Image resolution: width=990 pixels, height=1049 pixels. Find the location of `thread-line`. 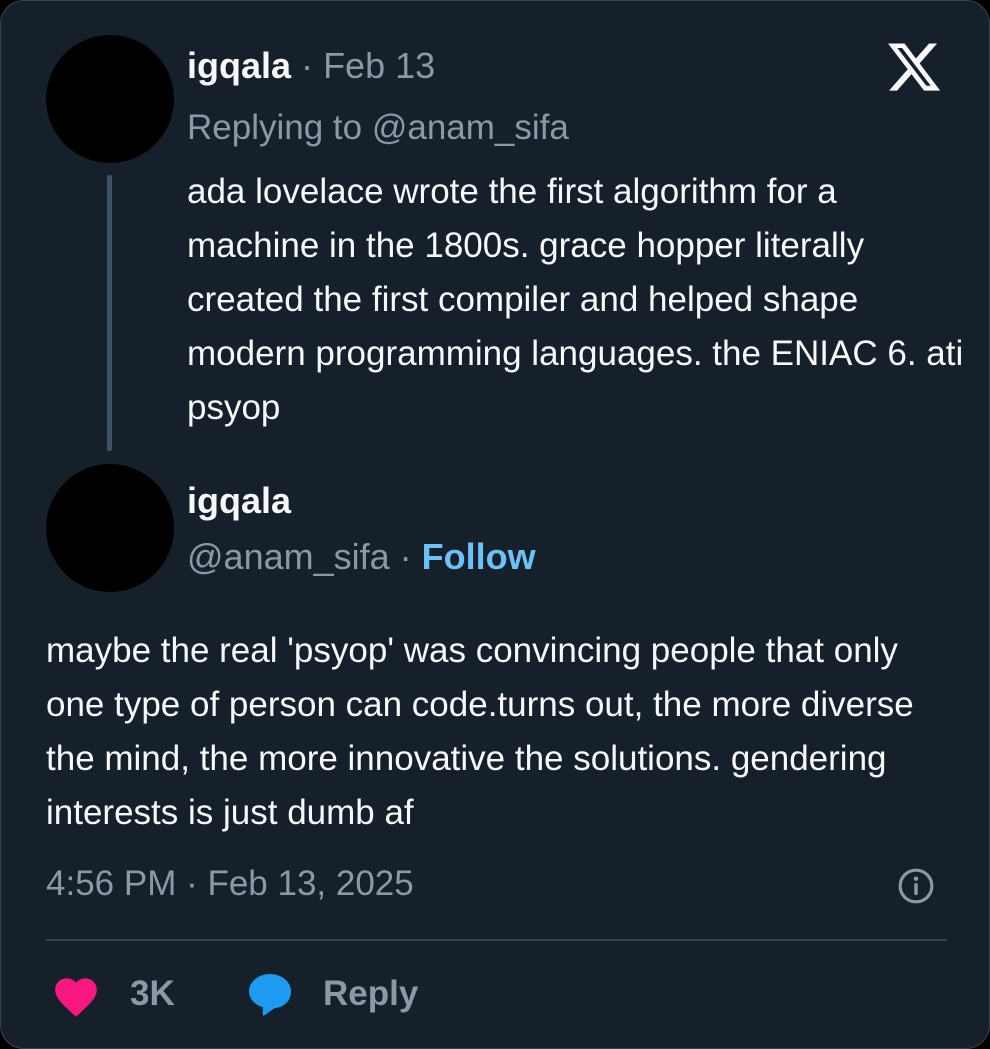

thread-line is located at coordinates (109, 313).